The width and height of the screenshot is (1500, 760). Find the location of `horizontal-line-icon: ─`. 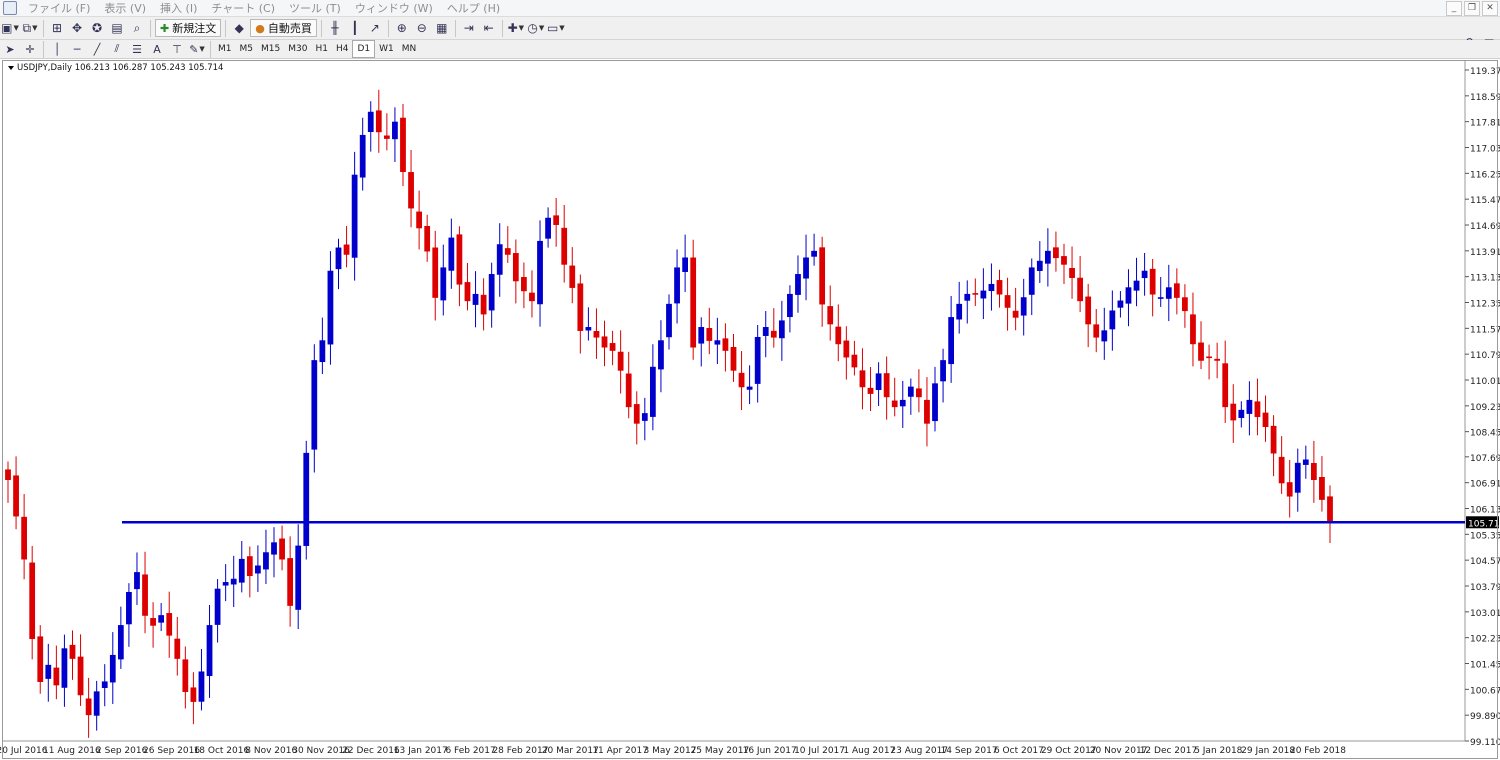

horizontal-line-icon: ─ is located at coordinates (77, 49).